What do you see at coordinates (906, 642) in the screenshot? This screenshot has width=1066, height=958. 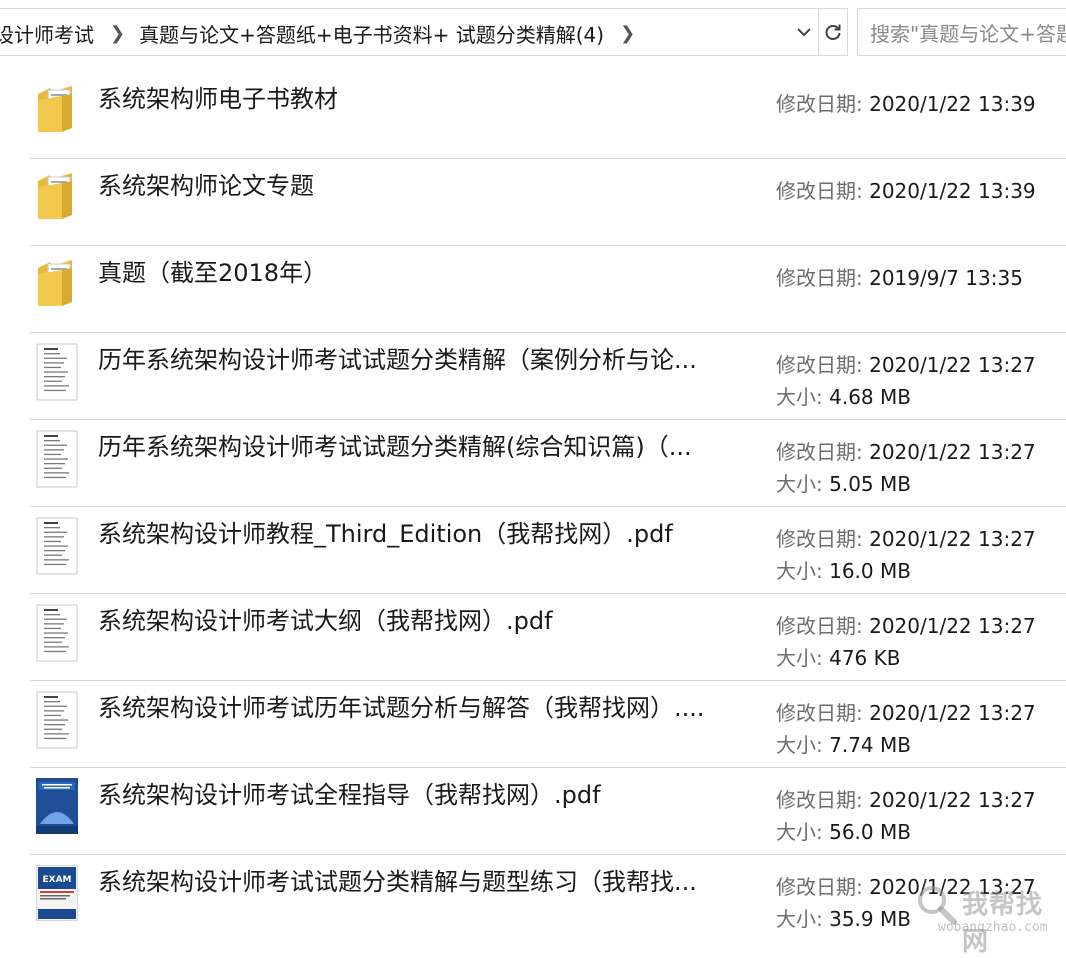 I see `file-meta: 修改日期: 2020/1/22 13:27 大小: 476 KB` at bounding box center [906, 642].